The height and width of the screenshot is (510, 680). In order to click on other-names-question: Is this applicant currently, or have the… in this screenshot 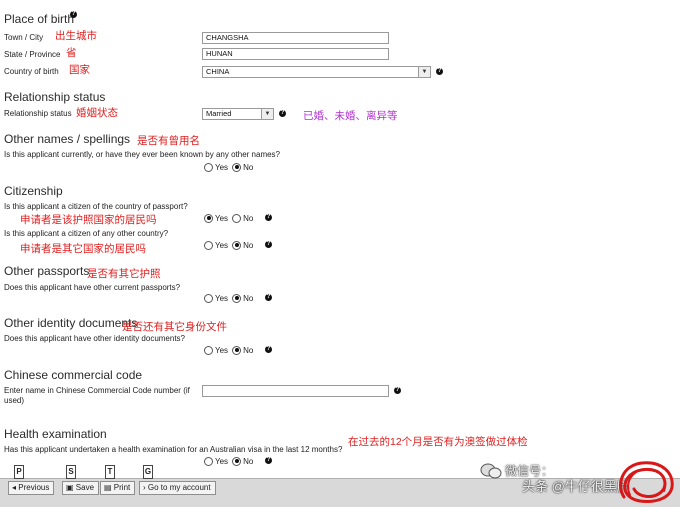, I will do `click(142, 154)`.